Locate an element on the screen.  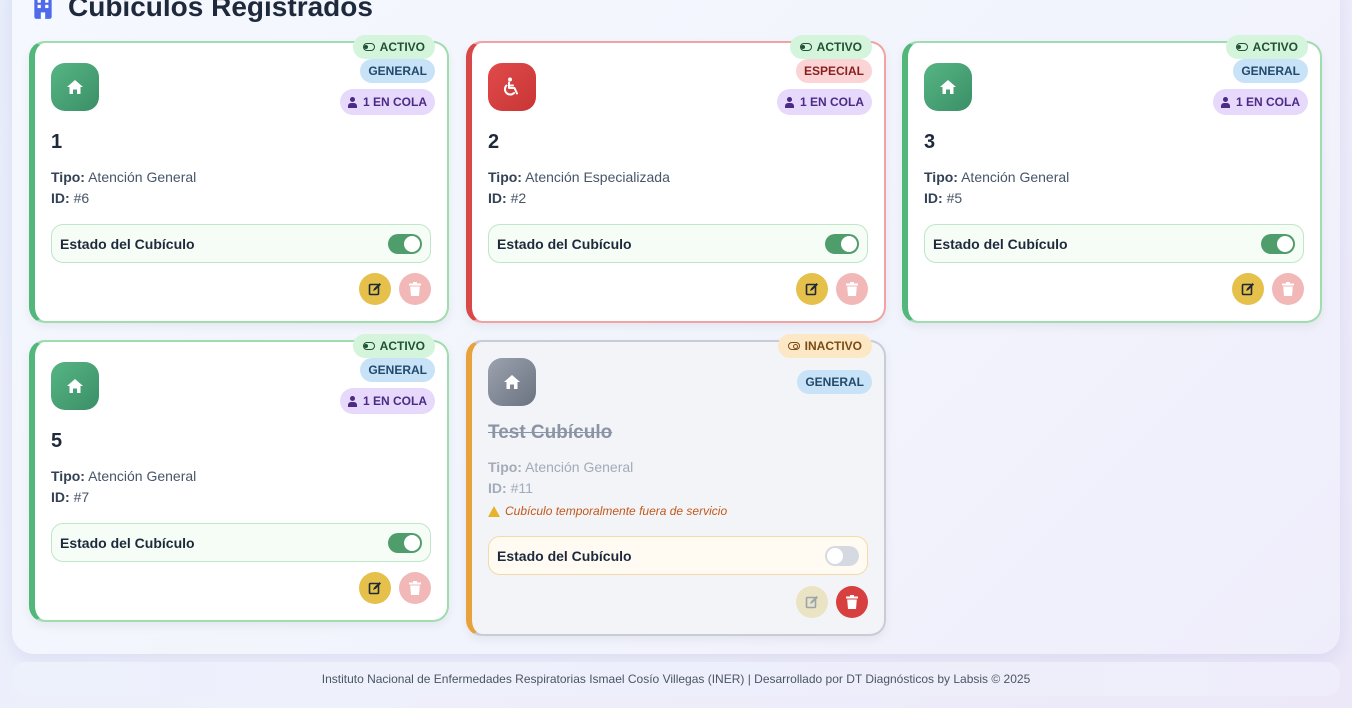
out-of-service-warning: Cubículo temporalmente fuera de servicio is located at coordinates (607, 511).